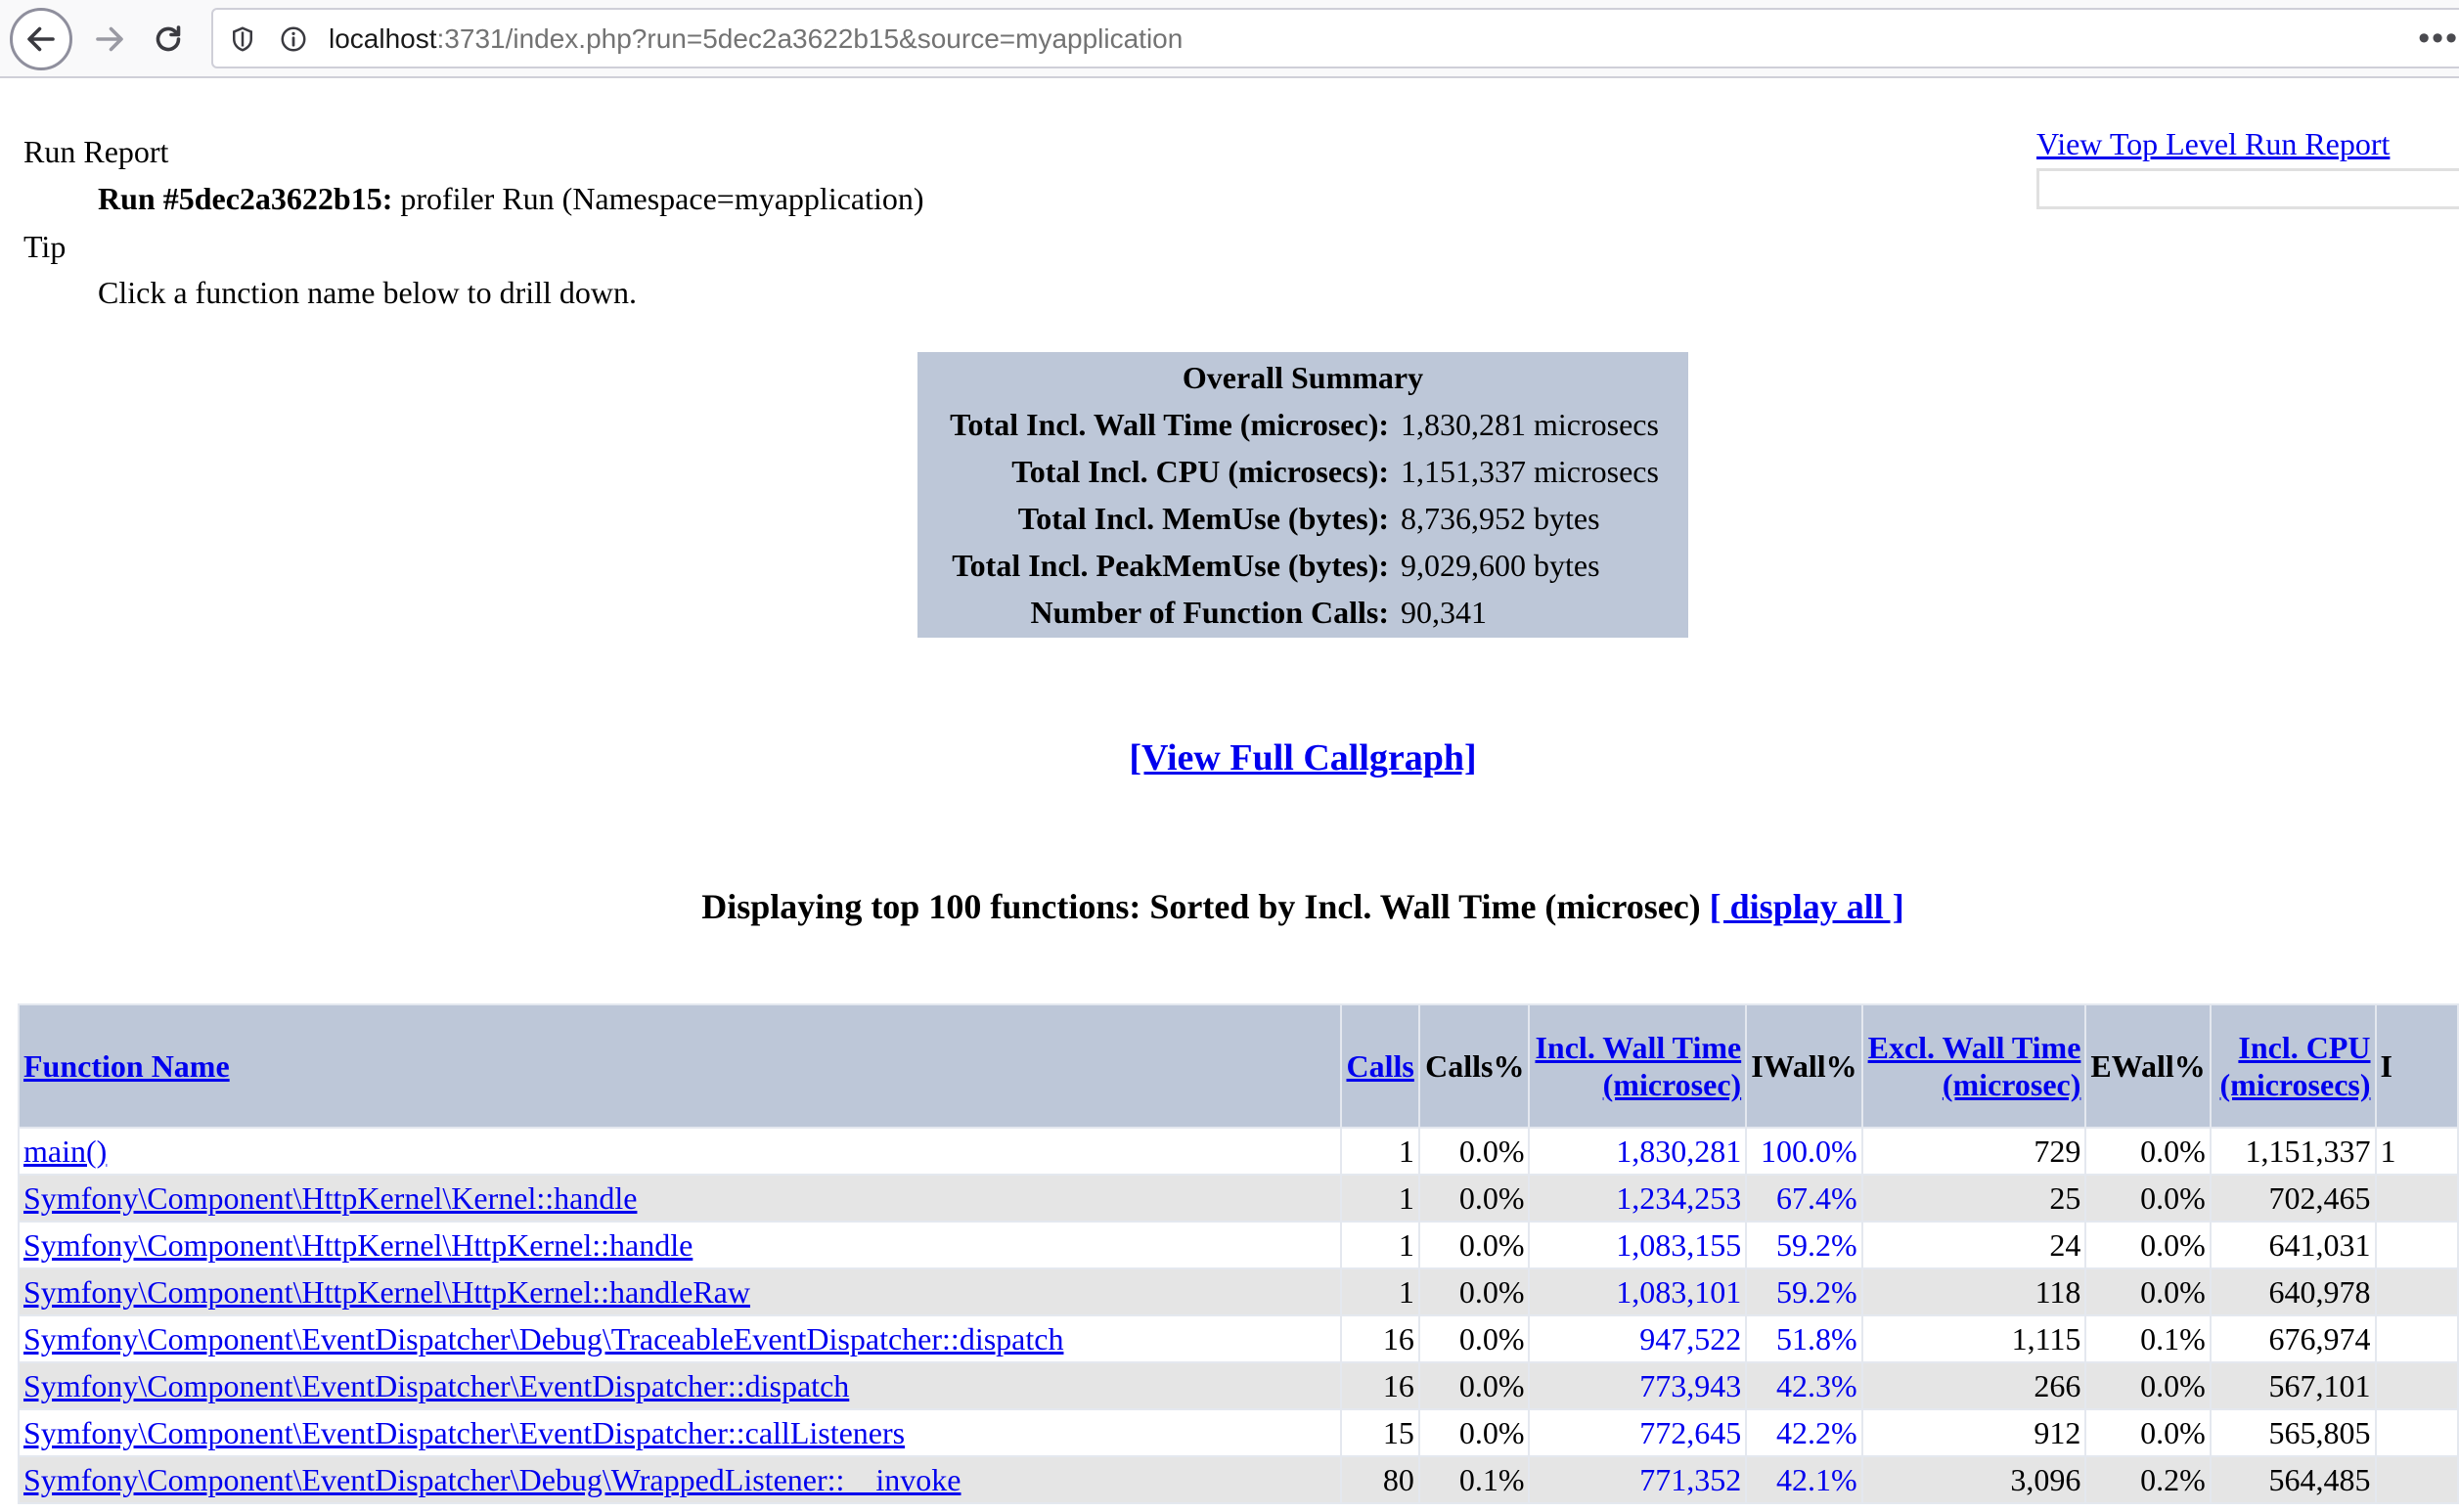  What do you see at coordinates (45, 247) in the screenshot?
I see `tip-label: Tip` at bounding box center [45, 247].